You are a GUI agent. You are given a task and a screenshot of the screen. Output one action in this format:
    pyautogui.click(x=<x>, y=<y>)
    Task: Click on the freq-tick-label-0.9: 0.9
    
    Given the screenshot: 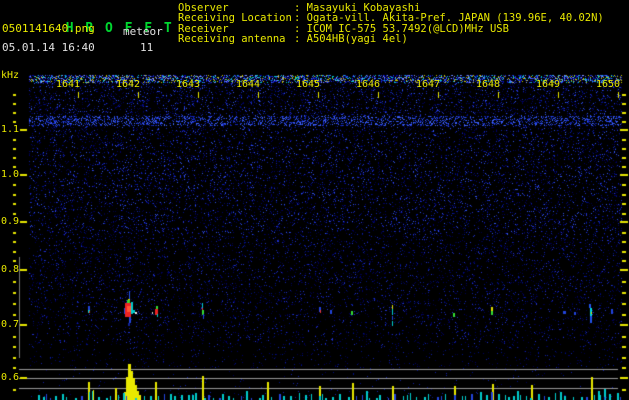 What is the action you would take?
    pyautogui.click(x=9, y=221)
    